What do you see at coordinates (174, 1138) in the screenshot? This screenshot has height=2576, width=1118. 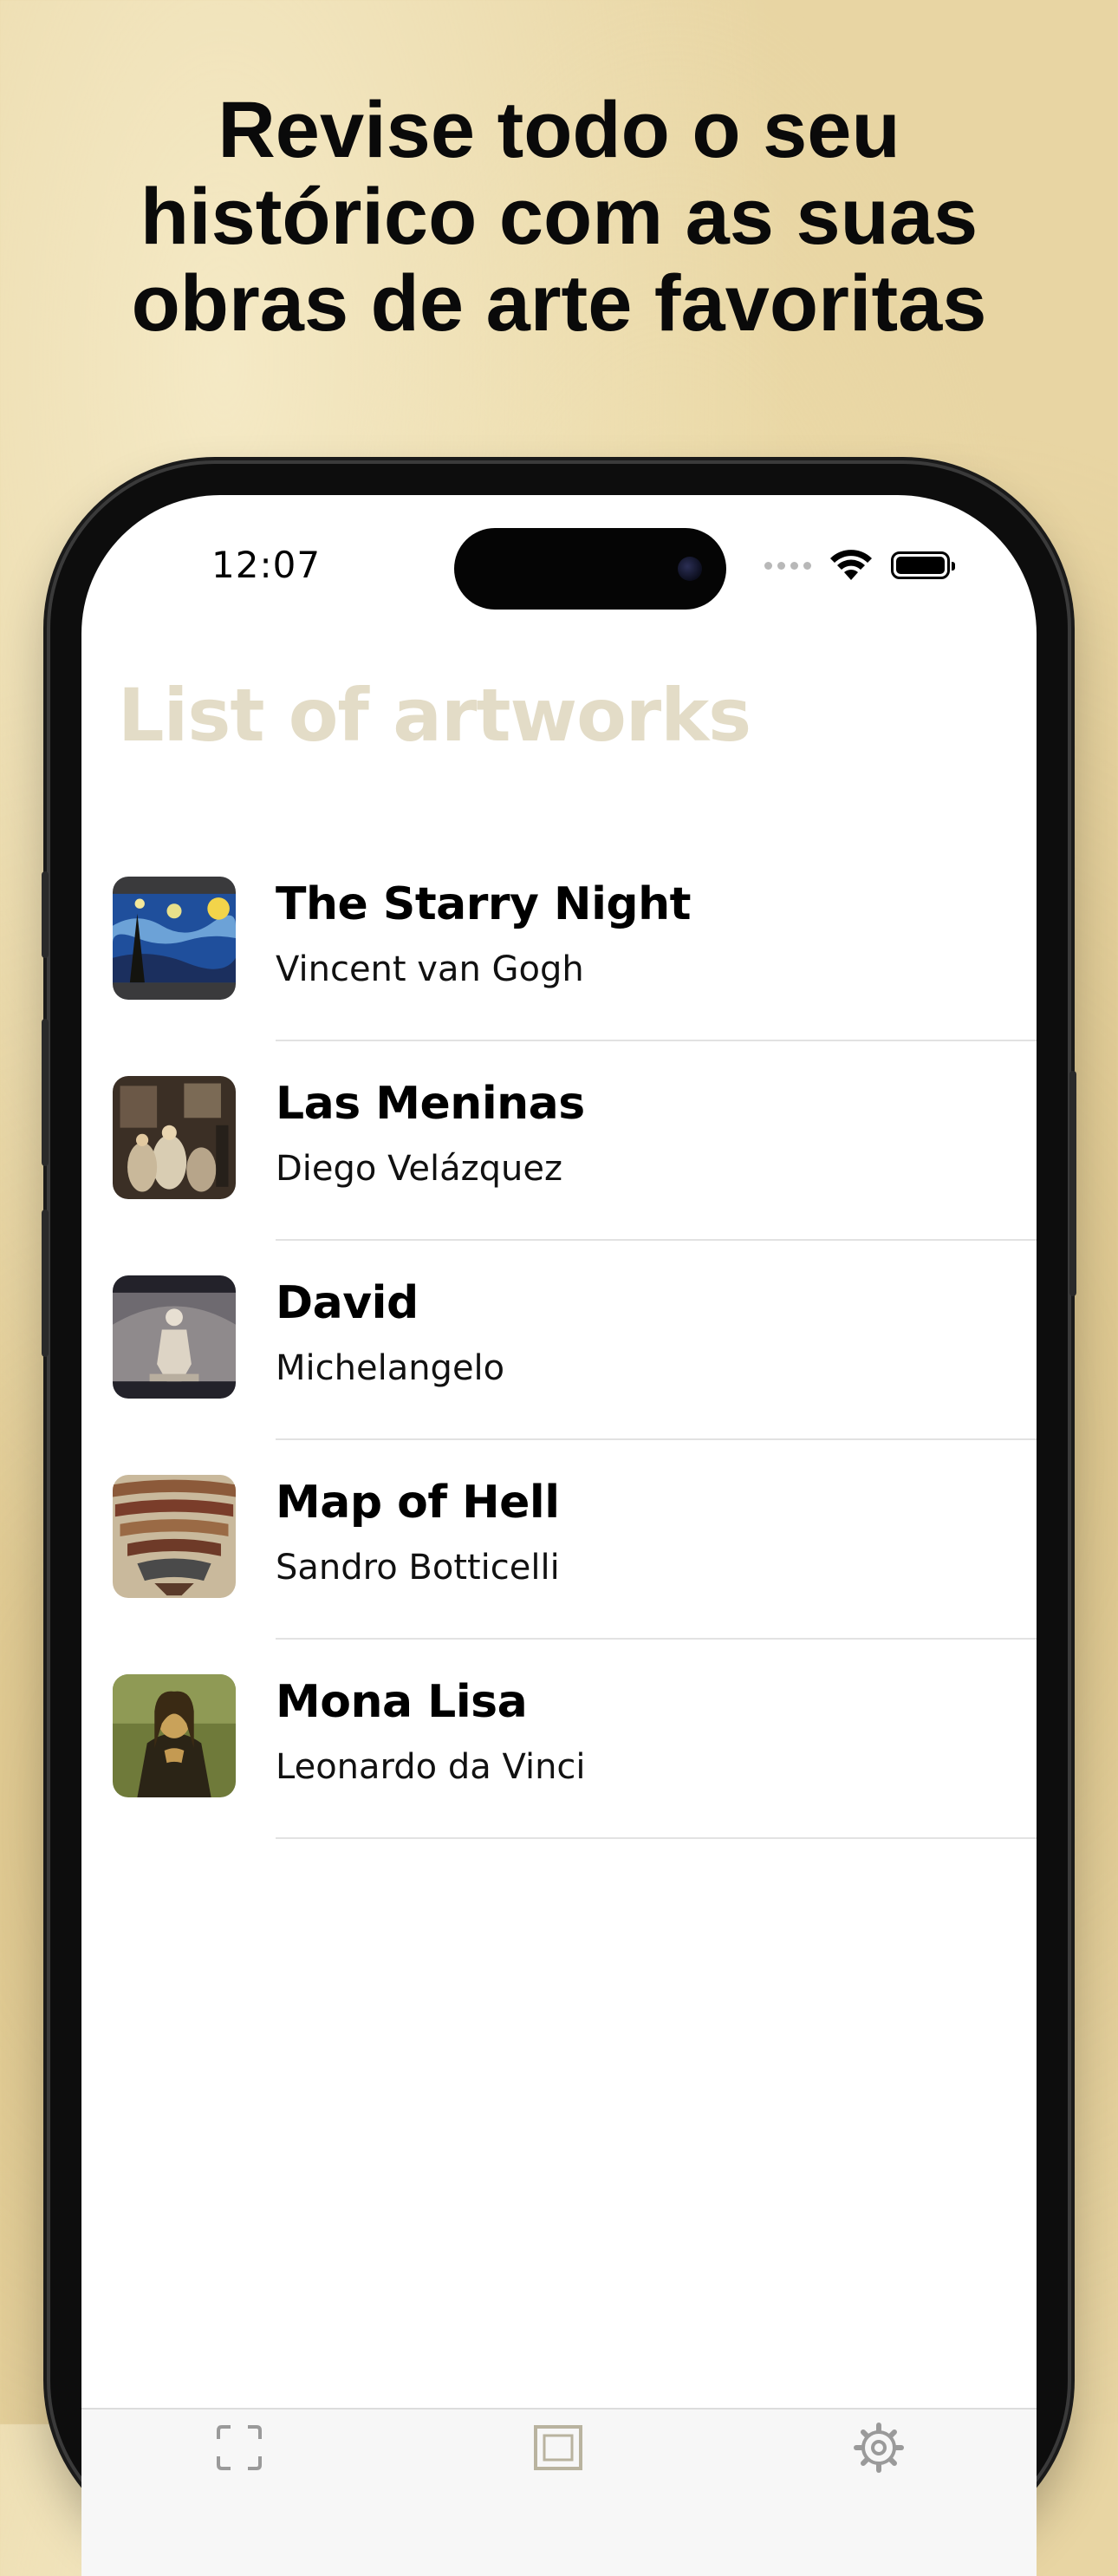 I see `las-meninas-thumbnail` at bounding box center [174, 1138].